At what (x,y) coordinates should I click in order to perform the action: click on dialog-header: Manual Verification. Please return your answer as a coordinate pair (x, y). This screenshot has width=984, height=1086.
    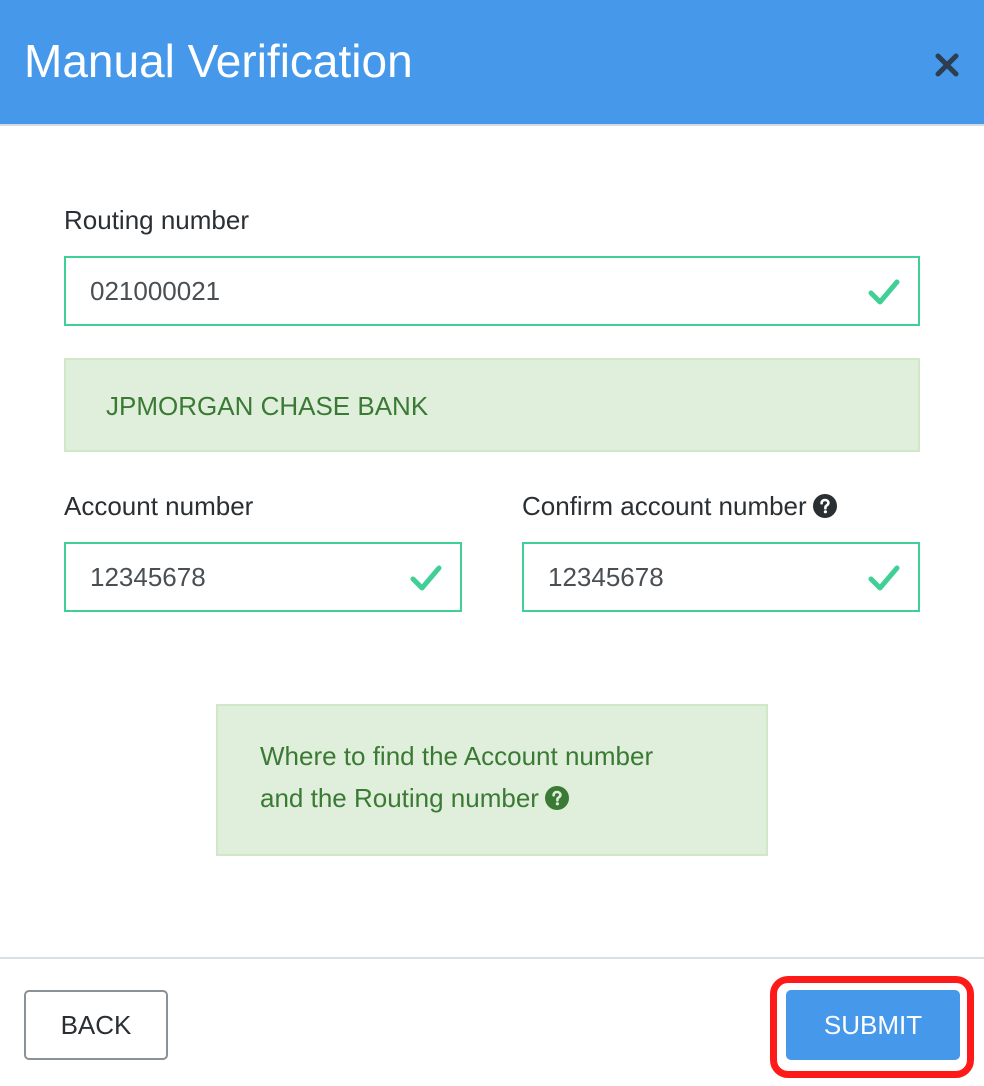
    Looking at the image, I should click on (492, 63).